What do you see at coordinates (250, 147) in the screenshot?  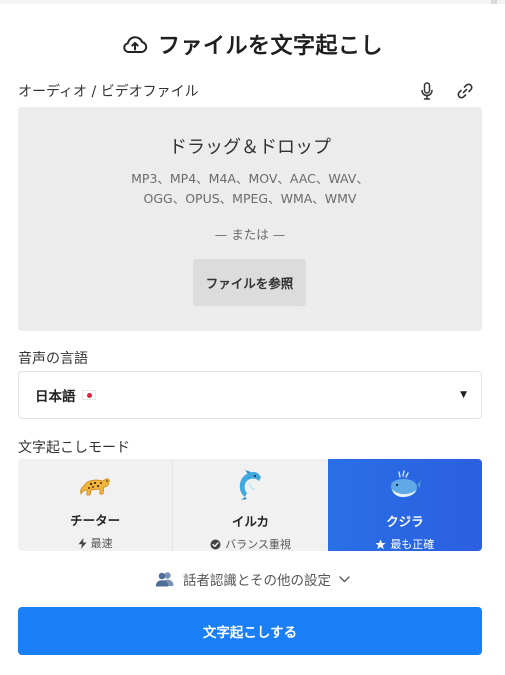 I see `dropzone-title: ドラッグ＆ドロップ` at bounding box center [250, 147].